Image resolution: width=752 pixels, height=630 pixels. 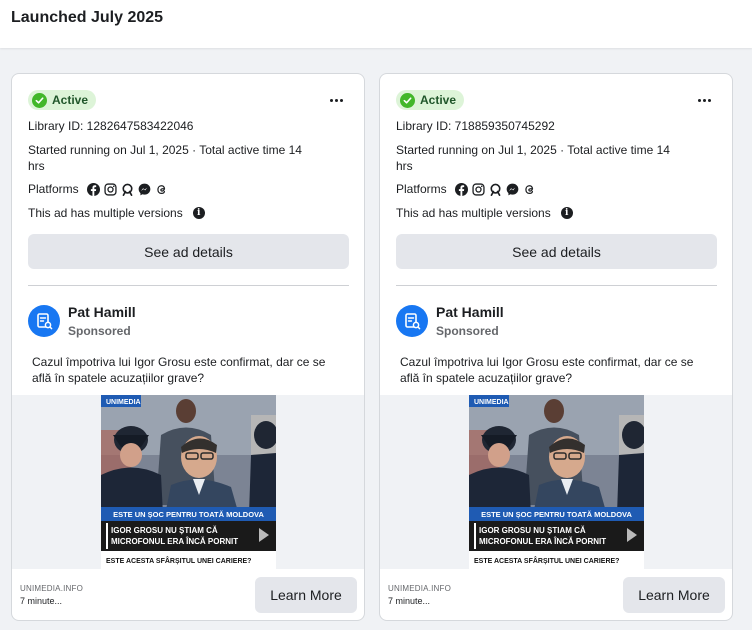 I want to click on library-id: Library ID: 1282647583422046, so click(x=111, y=126).